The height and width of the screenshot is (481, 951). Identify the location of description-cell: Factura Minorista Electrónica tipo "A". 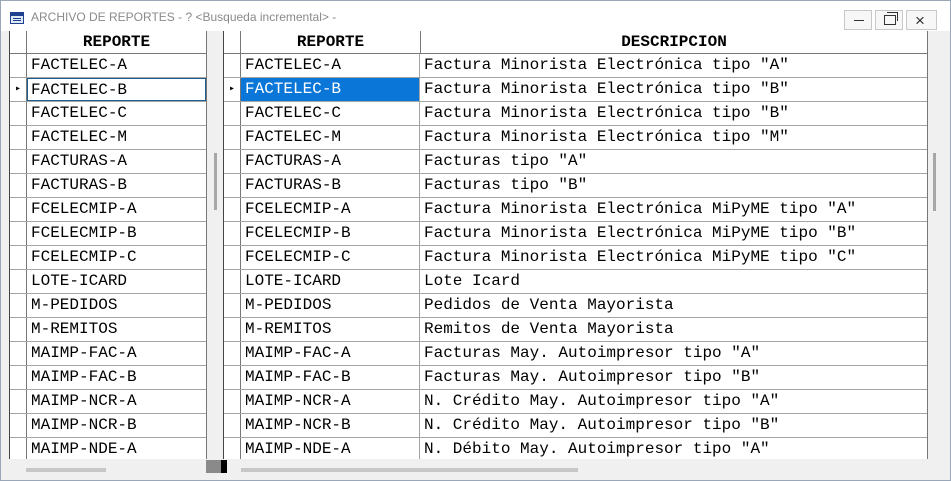
(673, 65).